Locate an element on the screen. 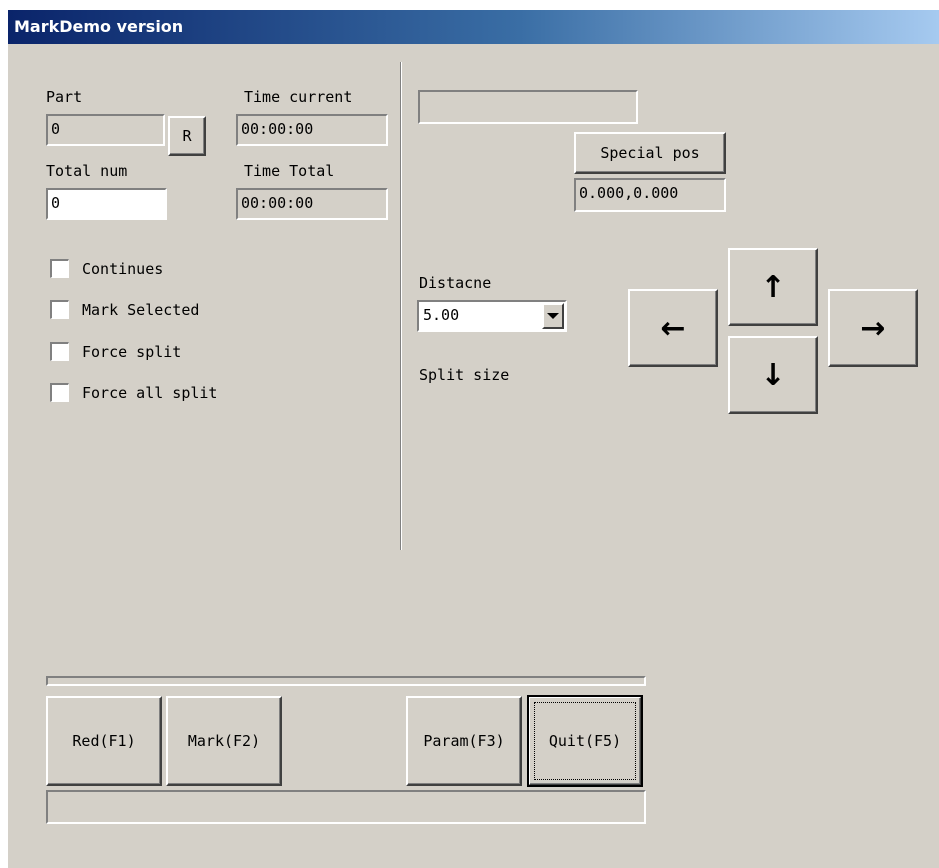  arrow-left-icon: ← is located at coordinates (673, 328).